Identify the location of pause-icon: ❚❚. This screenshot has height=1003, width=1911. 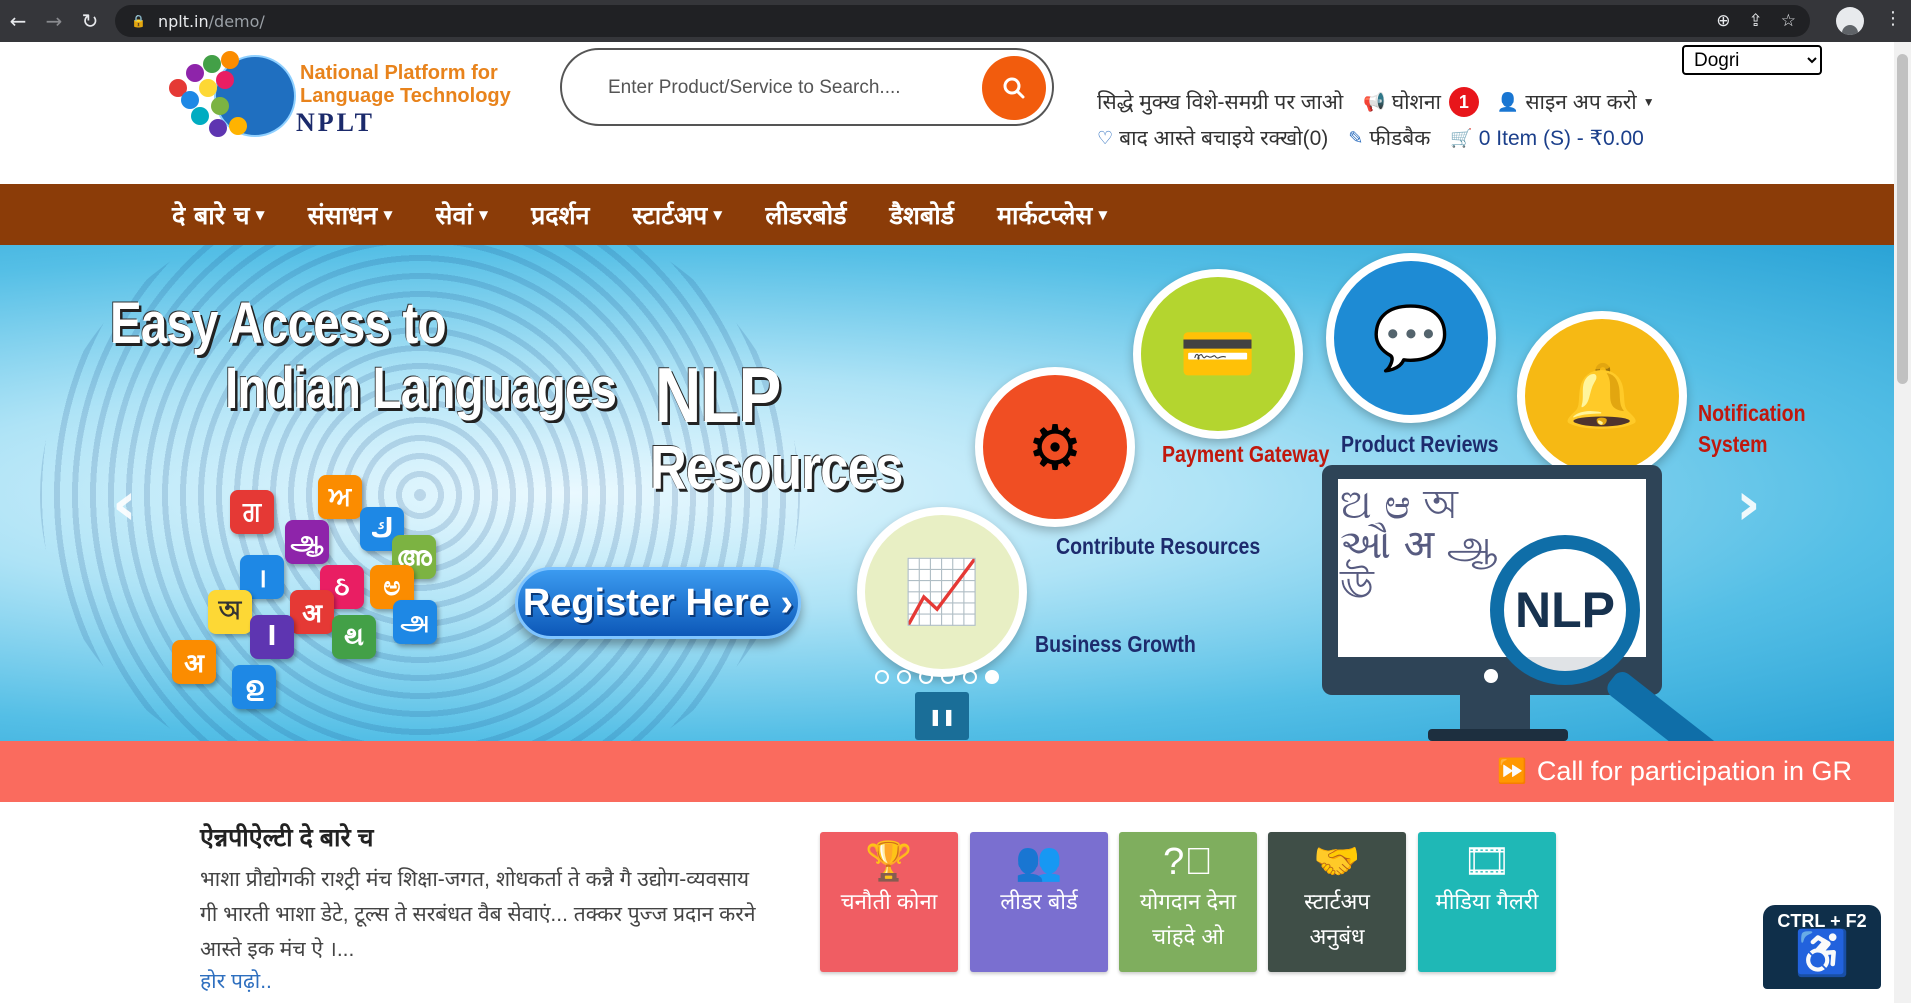
(942, 716).